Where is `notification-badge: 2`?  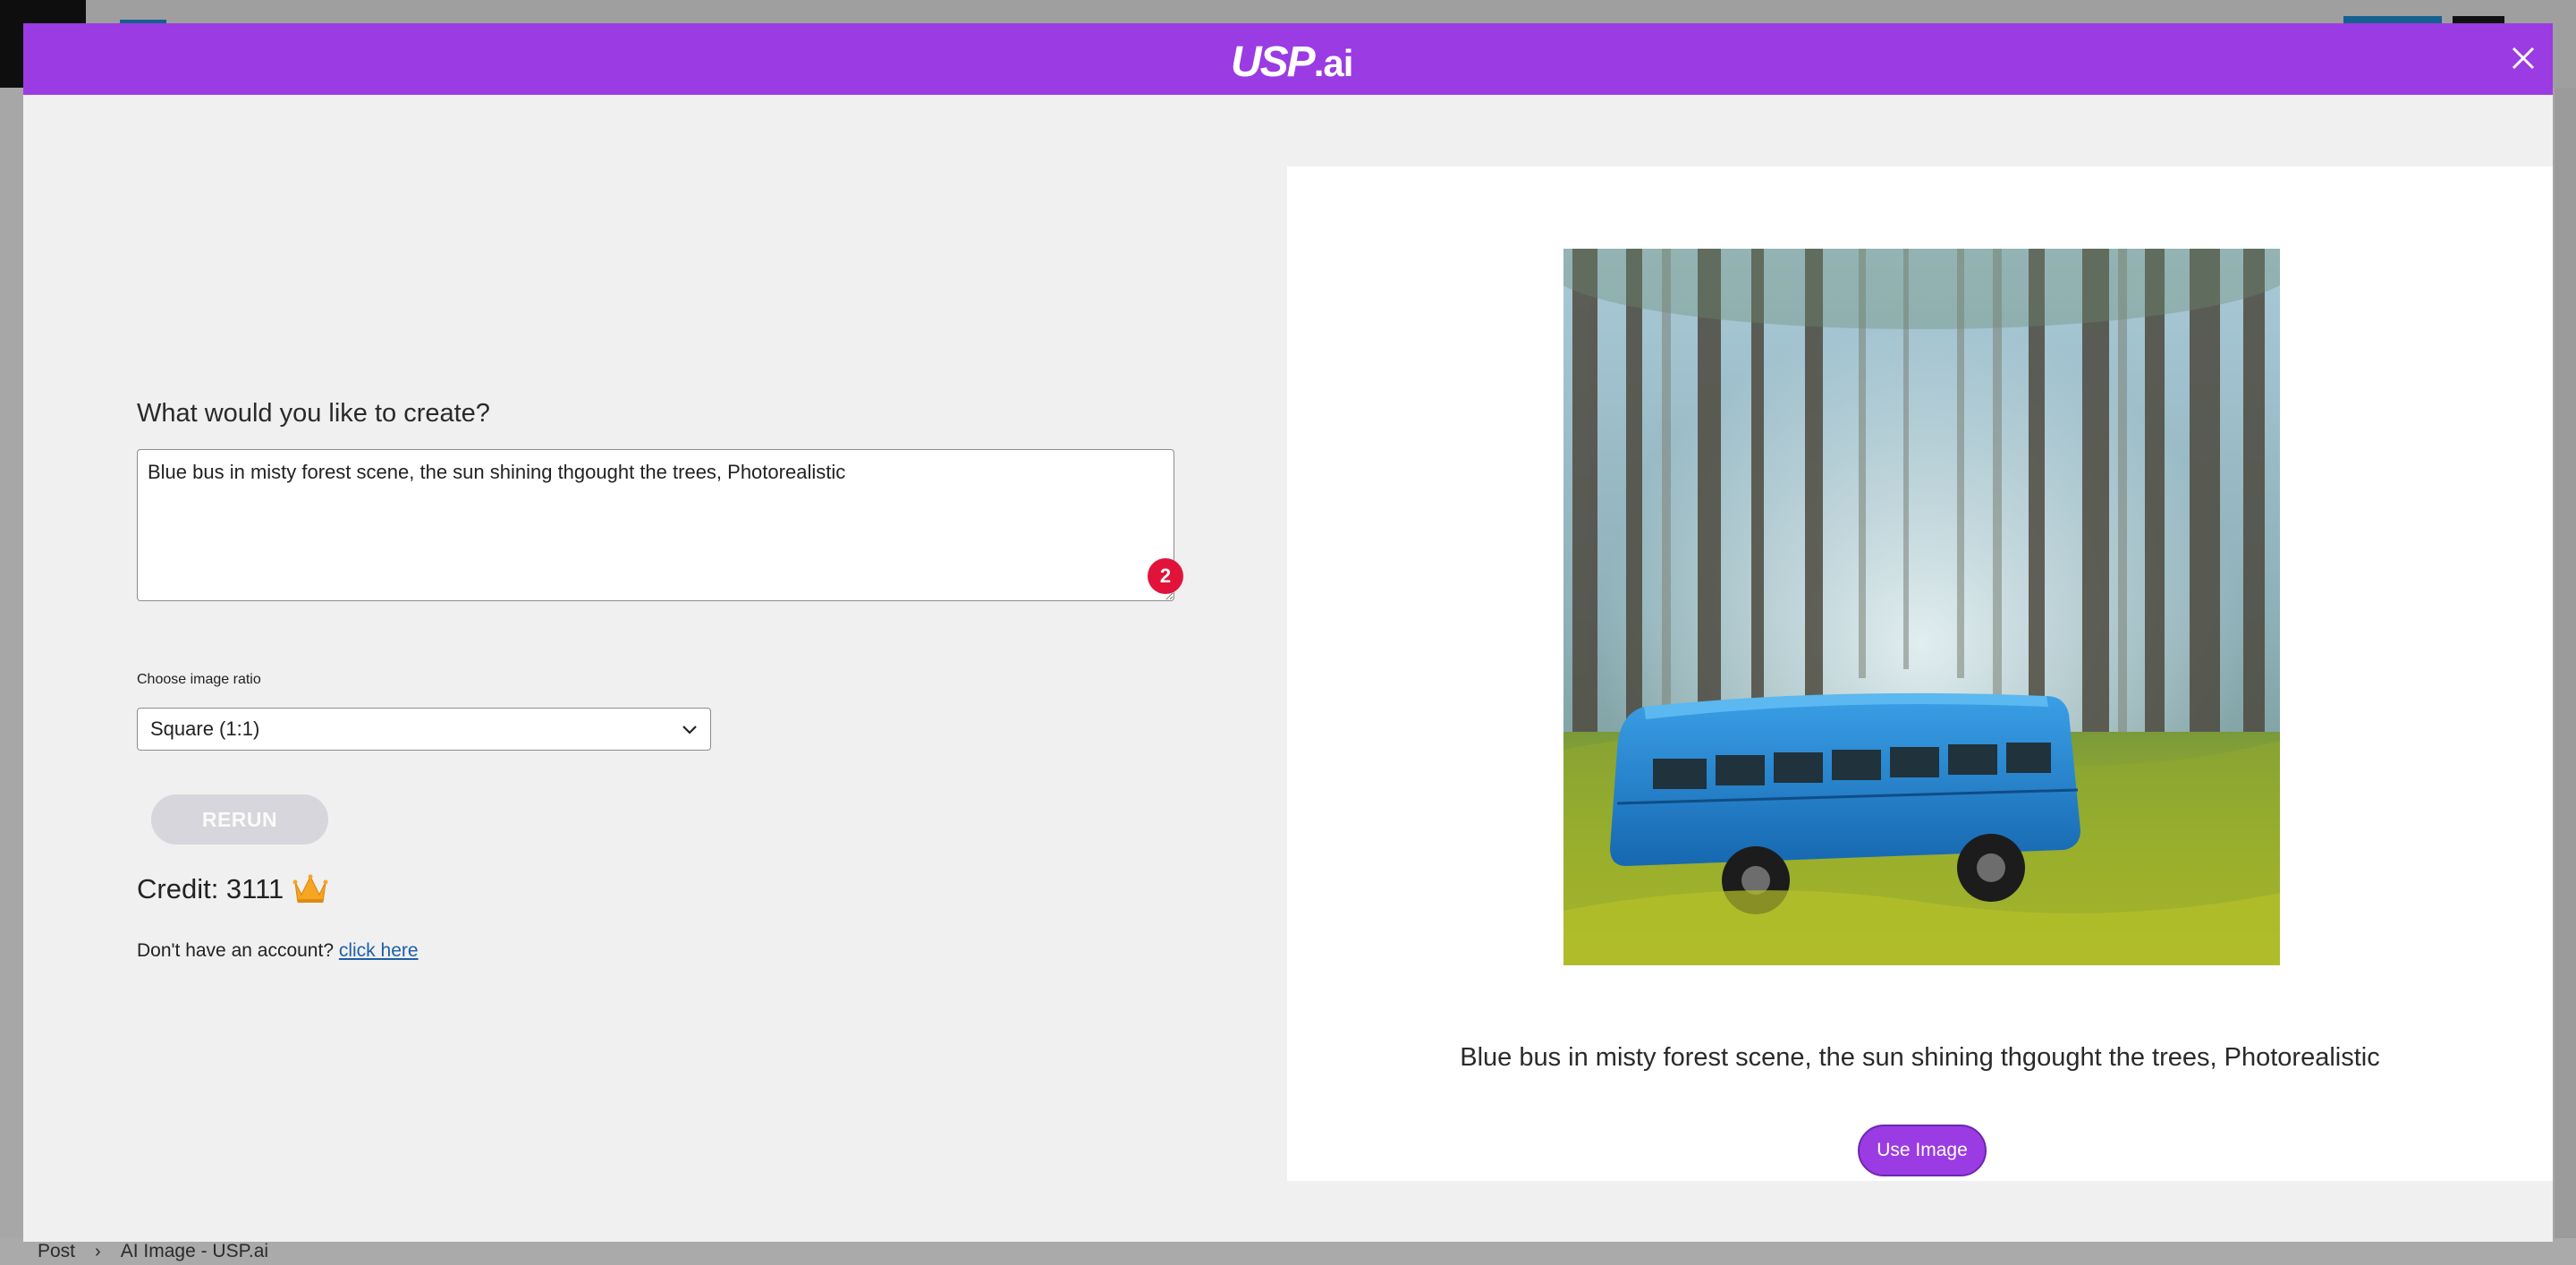 notification-badge: 2 is located at coordinates (1165, 576).